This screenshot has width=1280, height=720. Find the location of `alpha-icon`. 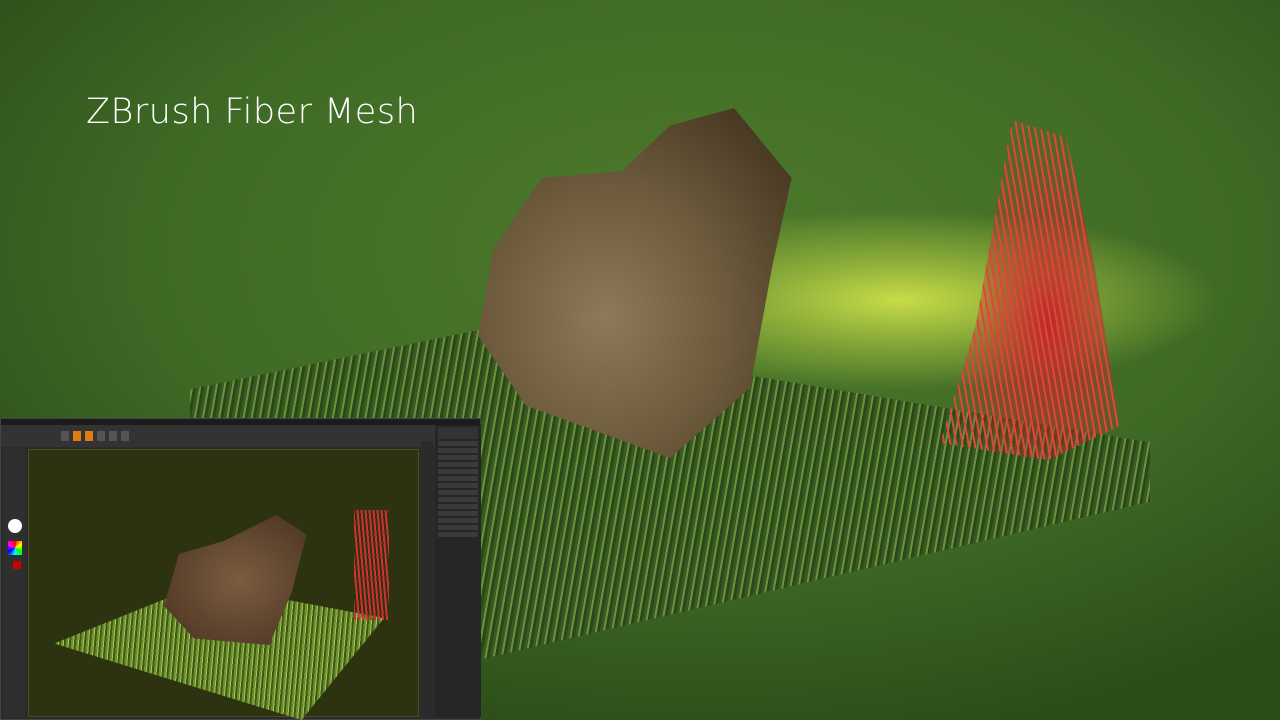

alpha-icon is located at coordinates (15, 526).